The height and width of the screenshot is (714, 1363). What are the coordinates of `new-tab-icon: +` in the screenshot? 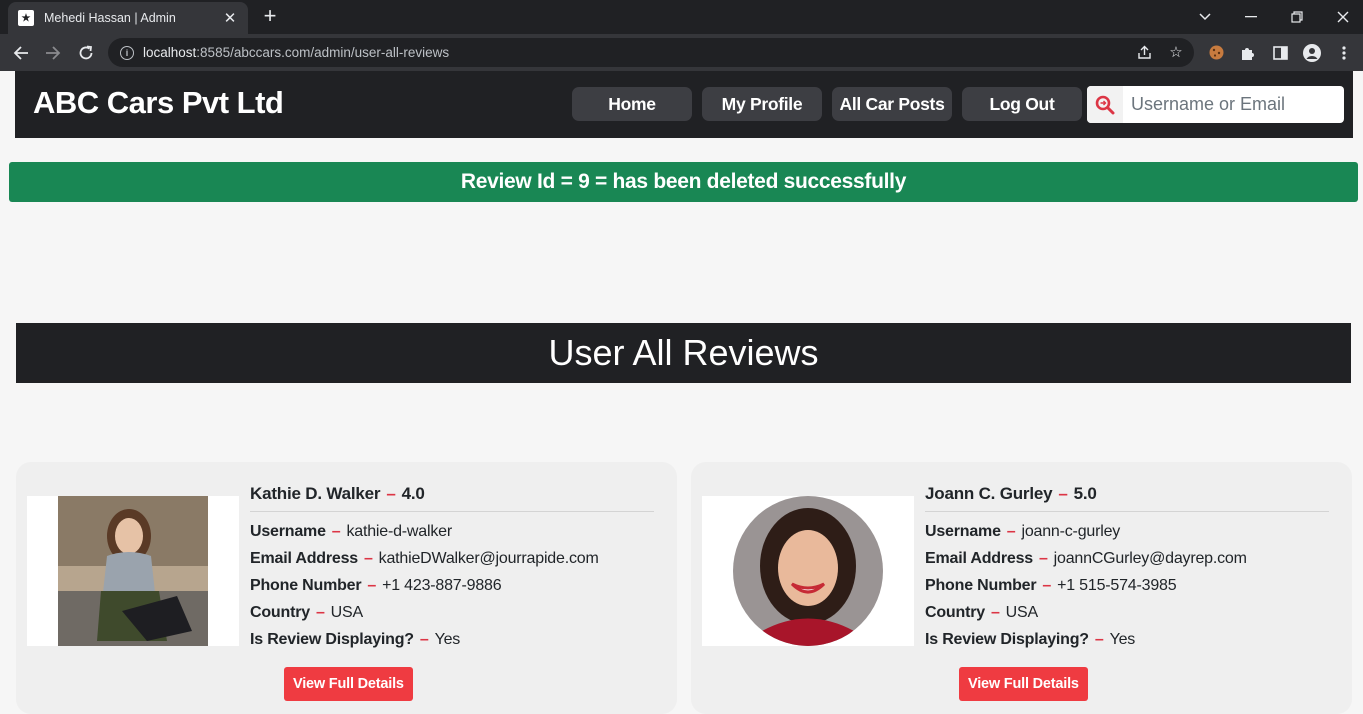 It's located at (270, 16).